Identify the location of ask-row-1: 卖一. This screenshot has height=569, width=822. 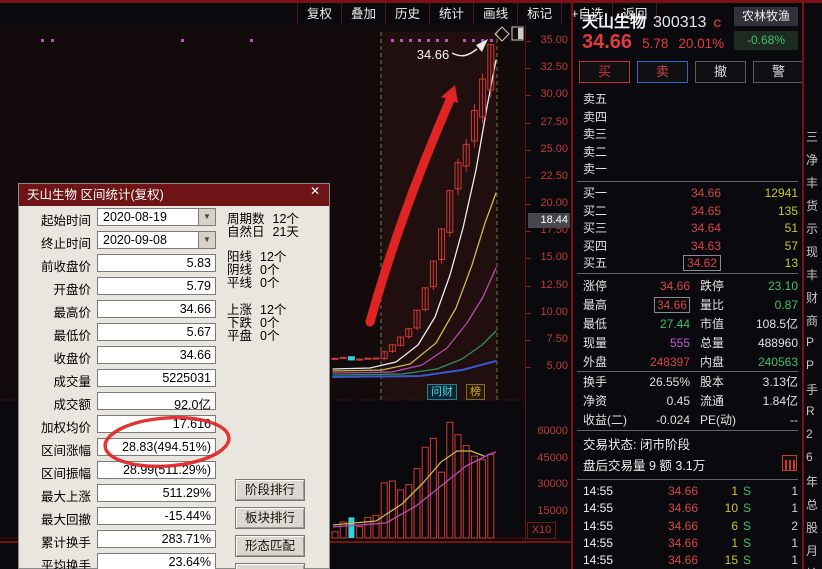
(690, 169).